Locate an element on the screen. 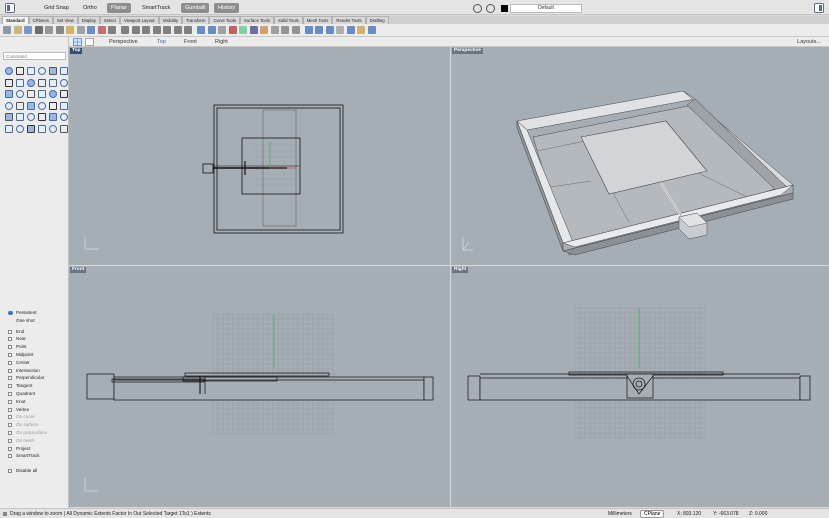 The image size is (829, 518). command-input is located at coordinates (34, 56).